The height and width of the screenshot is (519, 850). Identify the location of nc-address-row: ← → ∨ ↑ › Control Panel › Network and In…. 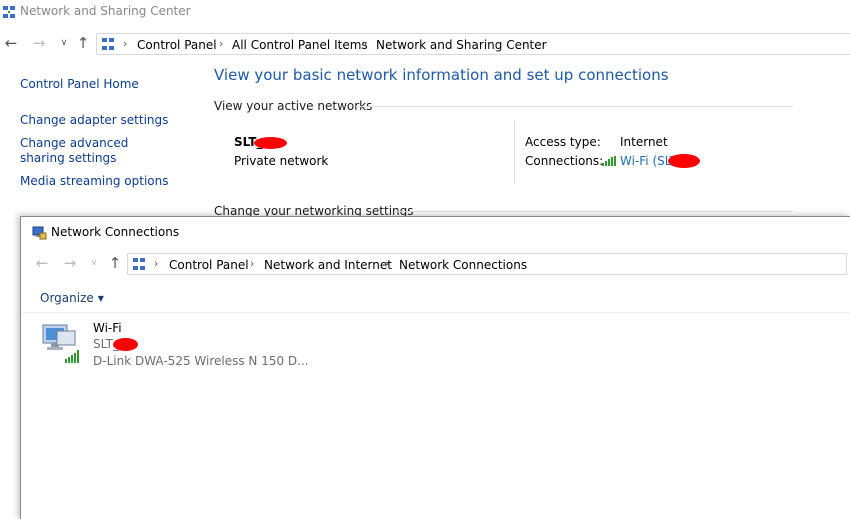
(435, 264).